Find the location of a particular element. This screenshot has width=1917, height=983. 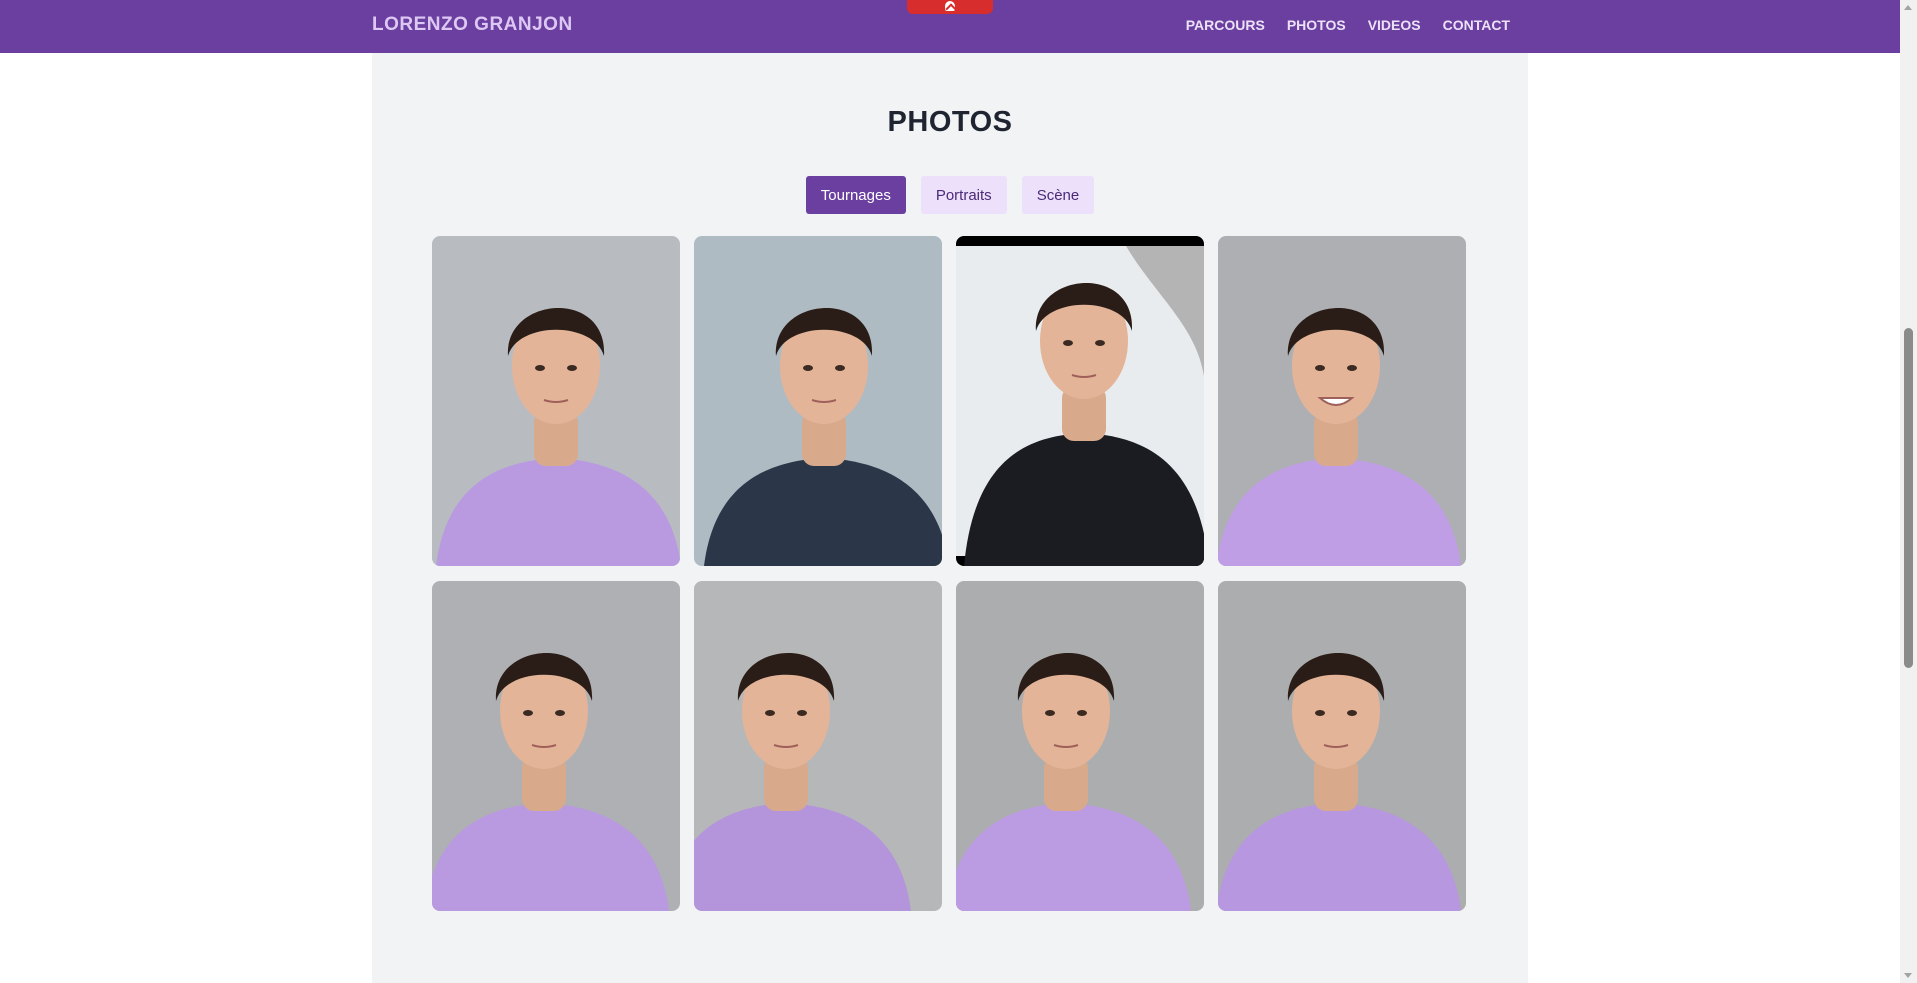

page-scrollbar is located at coordinates (1908, 491).